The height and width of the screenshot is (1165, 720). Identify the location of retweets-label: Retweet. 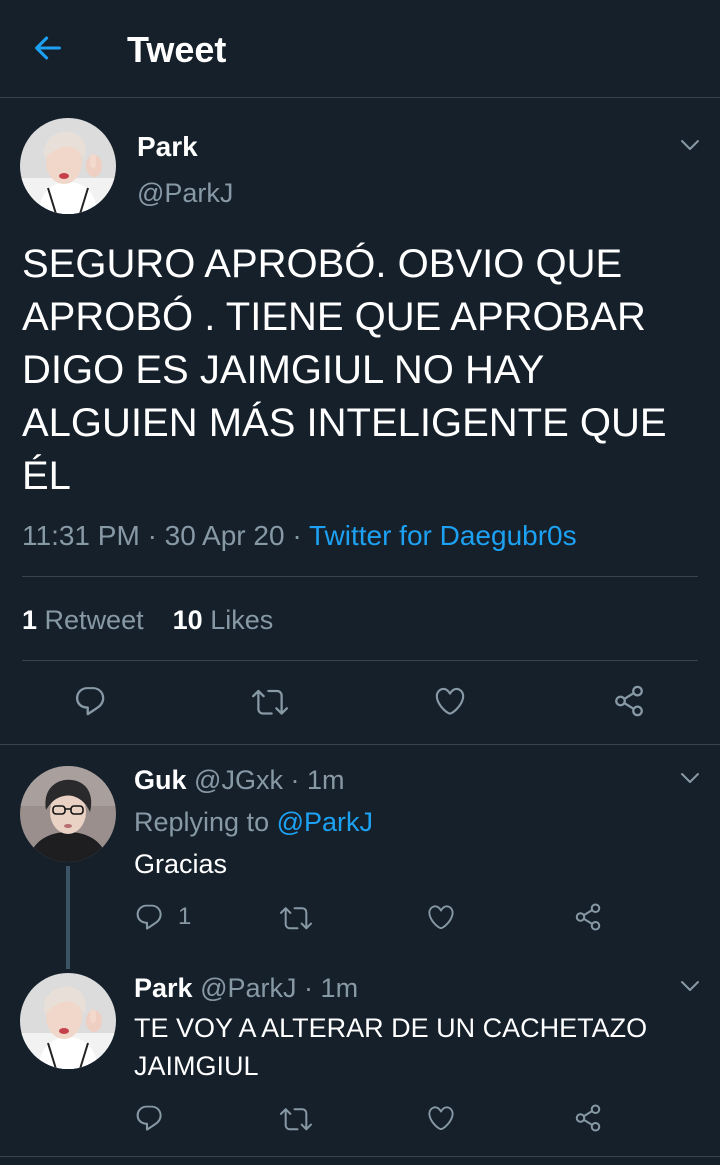
(94, 620).